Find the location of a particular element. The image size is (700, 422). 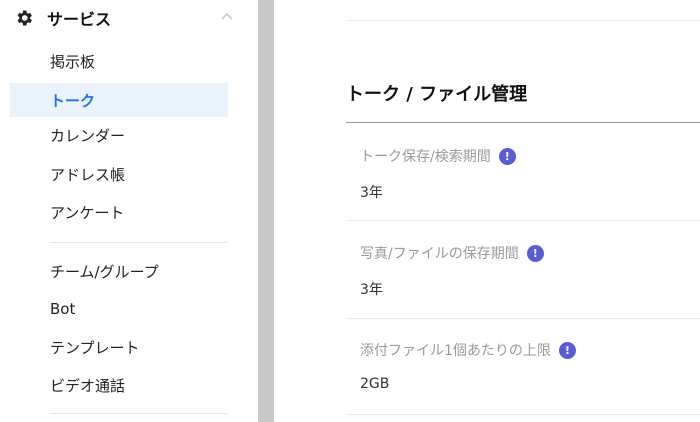

services-section-header: サービス is located at coordinates (124, 18).